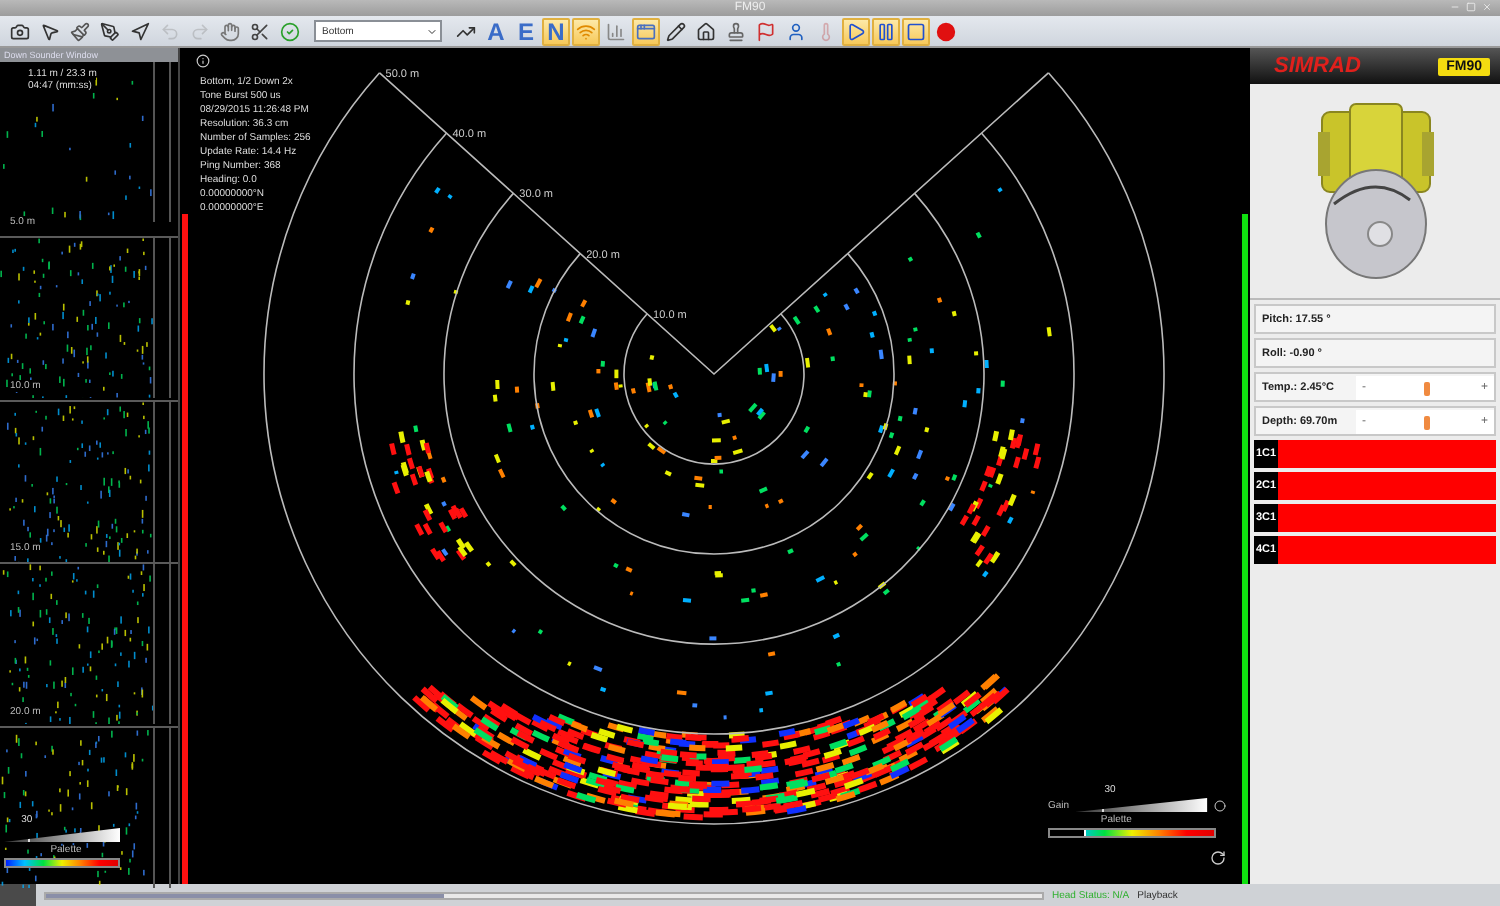 The width and height of the screenshot is (1500, 906). What do you see at coordinates (766, 31) in the screenshot?
I see `flag-icon` at bounding box center [766, 31].